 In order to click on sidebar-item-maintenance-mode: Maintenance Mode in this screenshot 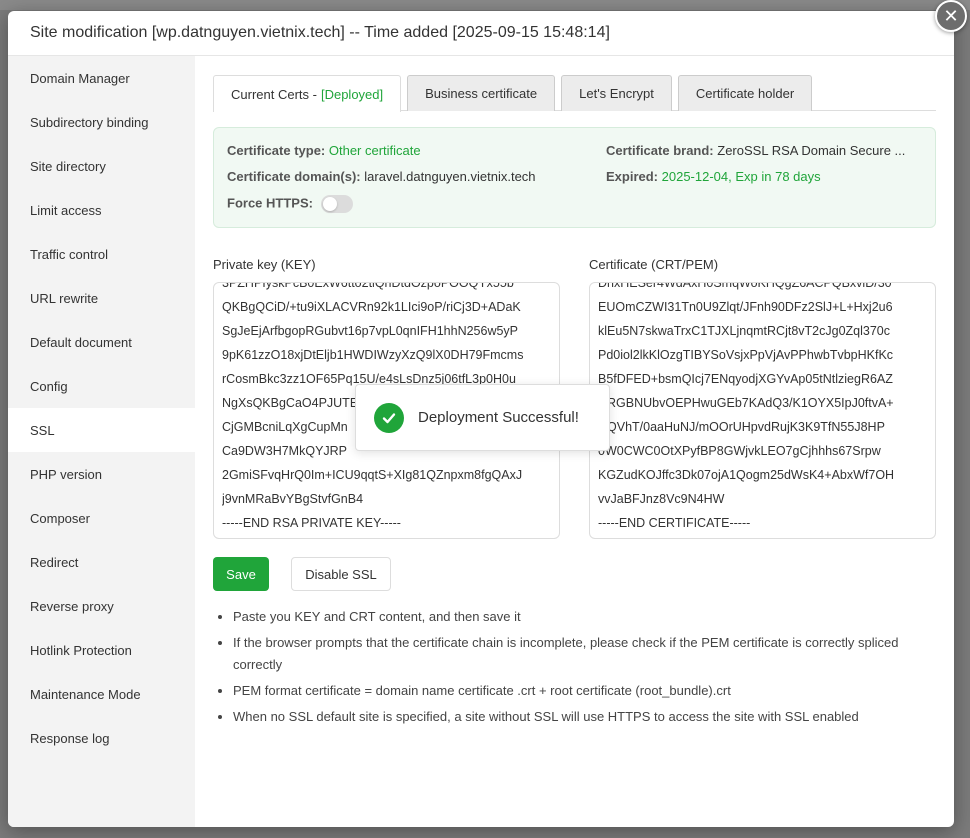, I will do `click(101, 694)`.